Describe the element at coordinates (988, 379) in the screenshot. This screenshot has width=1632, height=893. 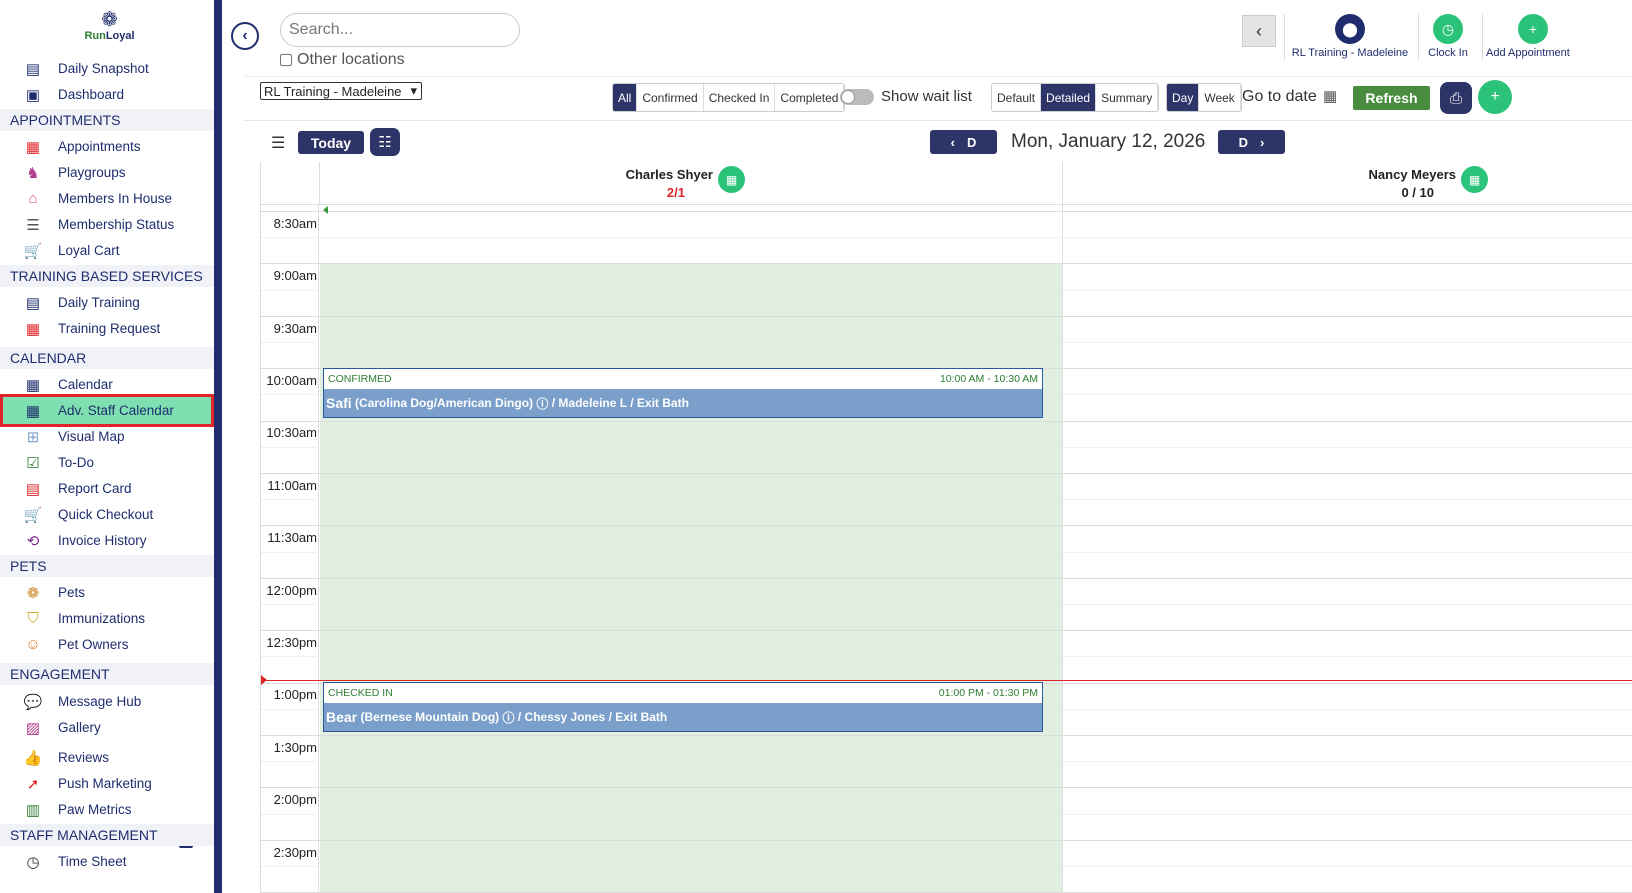
I see `appointment-time: 10:00 AM - 10:30 AM` at that location.